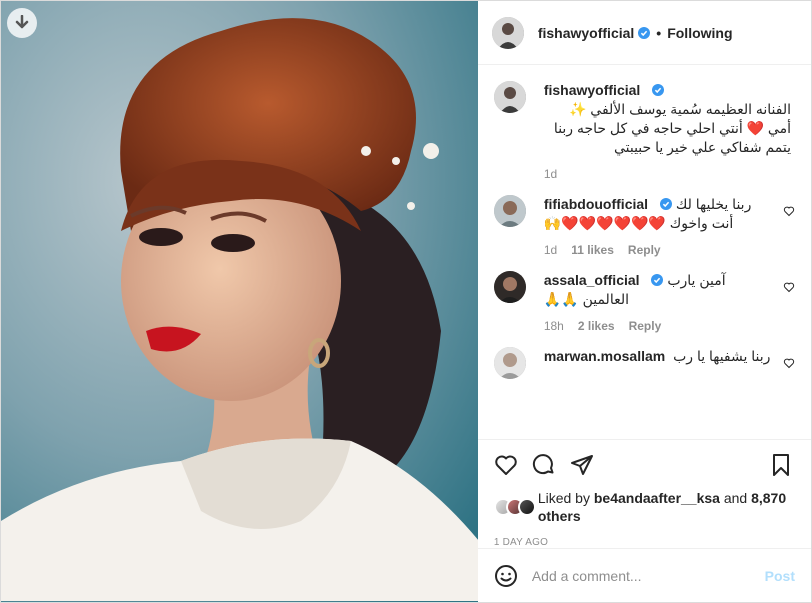 Image resolution: width=812 pixels, height=603 pixels. I want to click on download-button, so click(22, 23).